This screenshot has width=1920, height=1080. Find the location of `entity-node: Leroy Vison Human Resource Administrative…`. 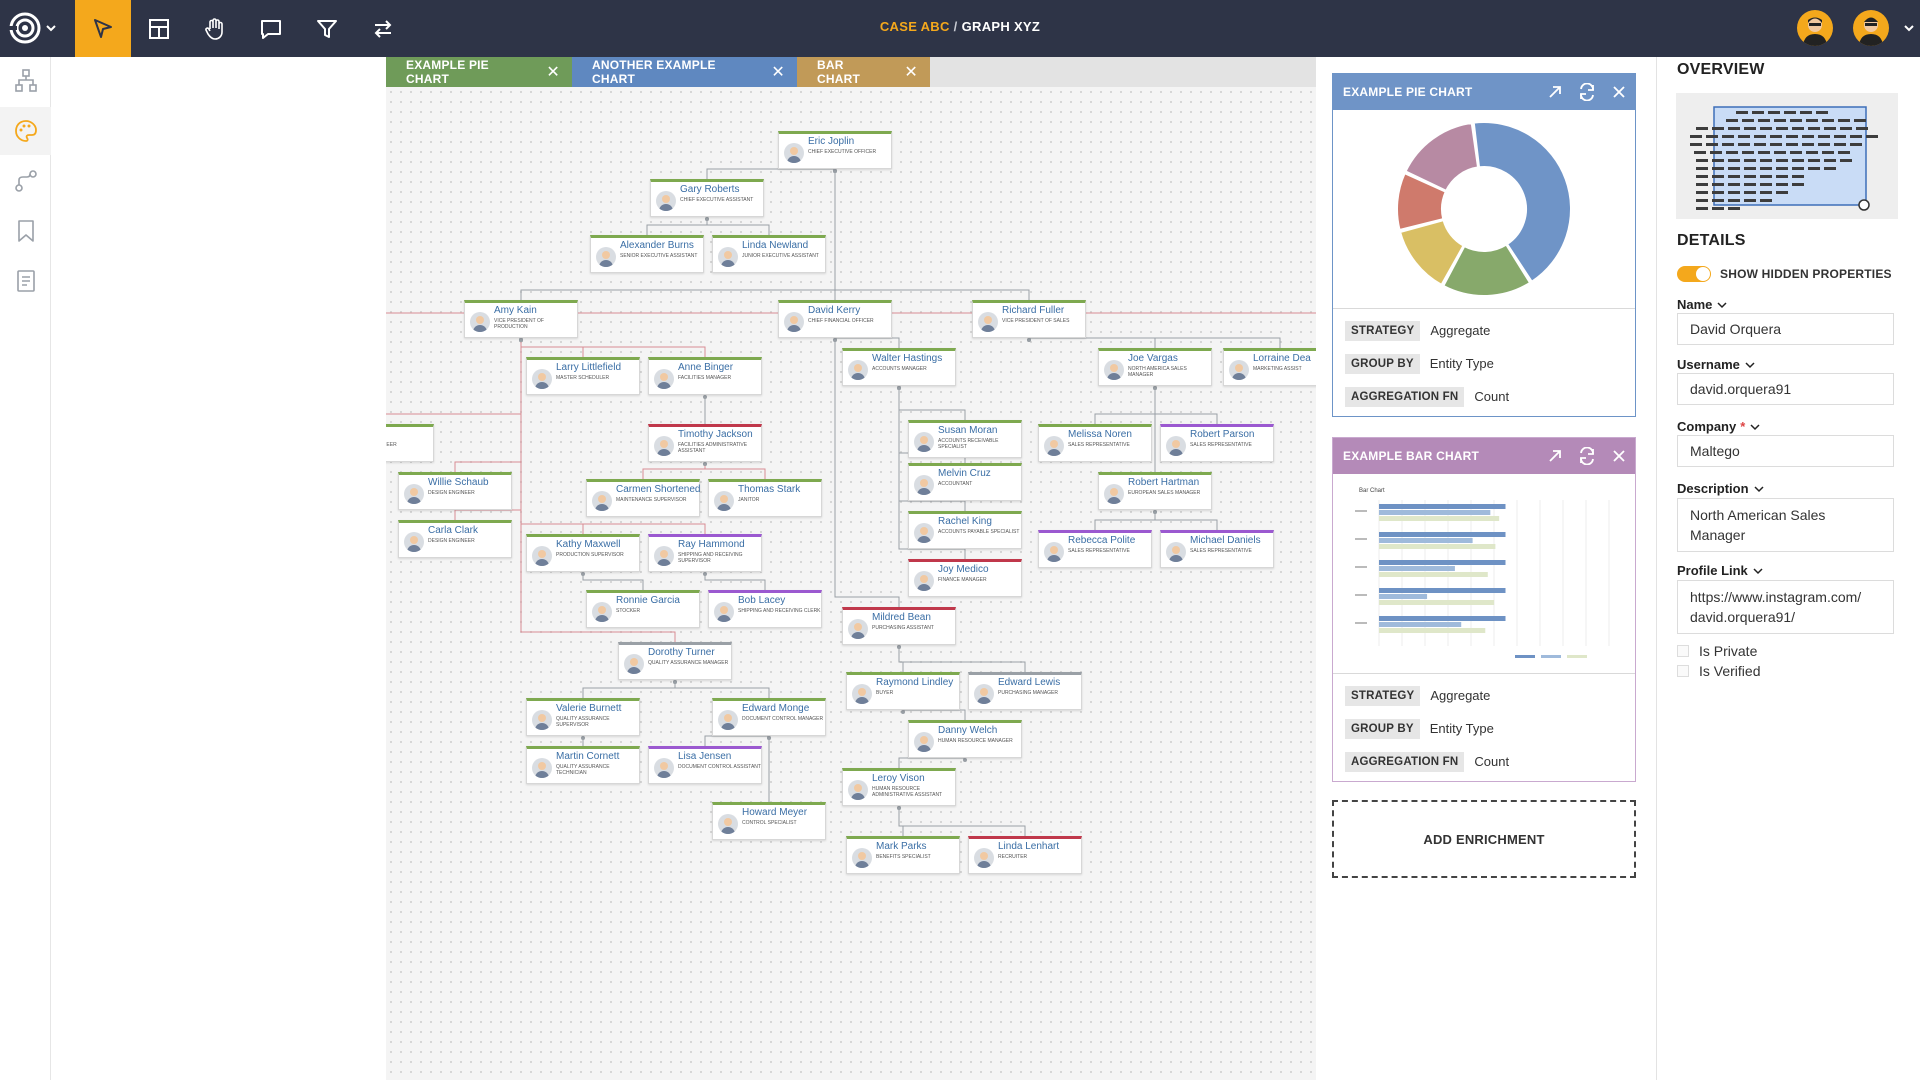

entity-node: Leroy Vison Human Resource Administrative… is located at coordinates (899, 787).